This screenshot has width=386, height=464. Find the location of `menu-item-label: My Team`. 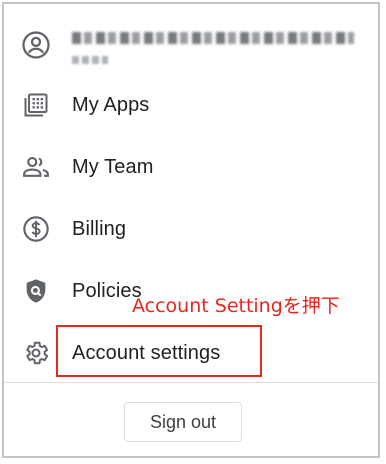

menu-item-label: My Team is located at coordinates (113, 167).